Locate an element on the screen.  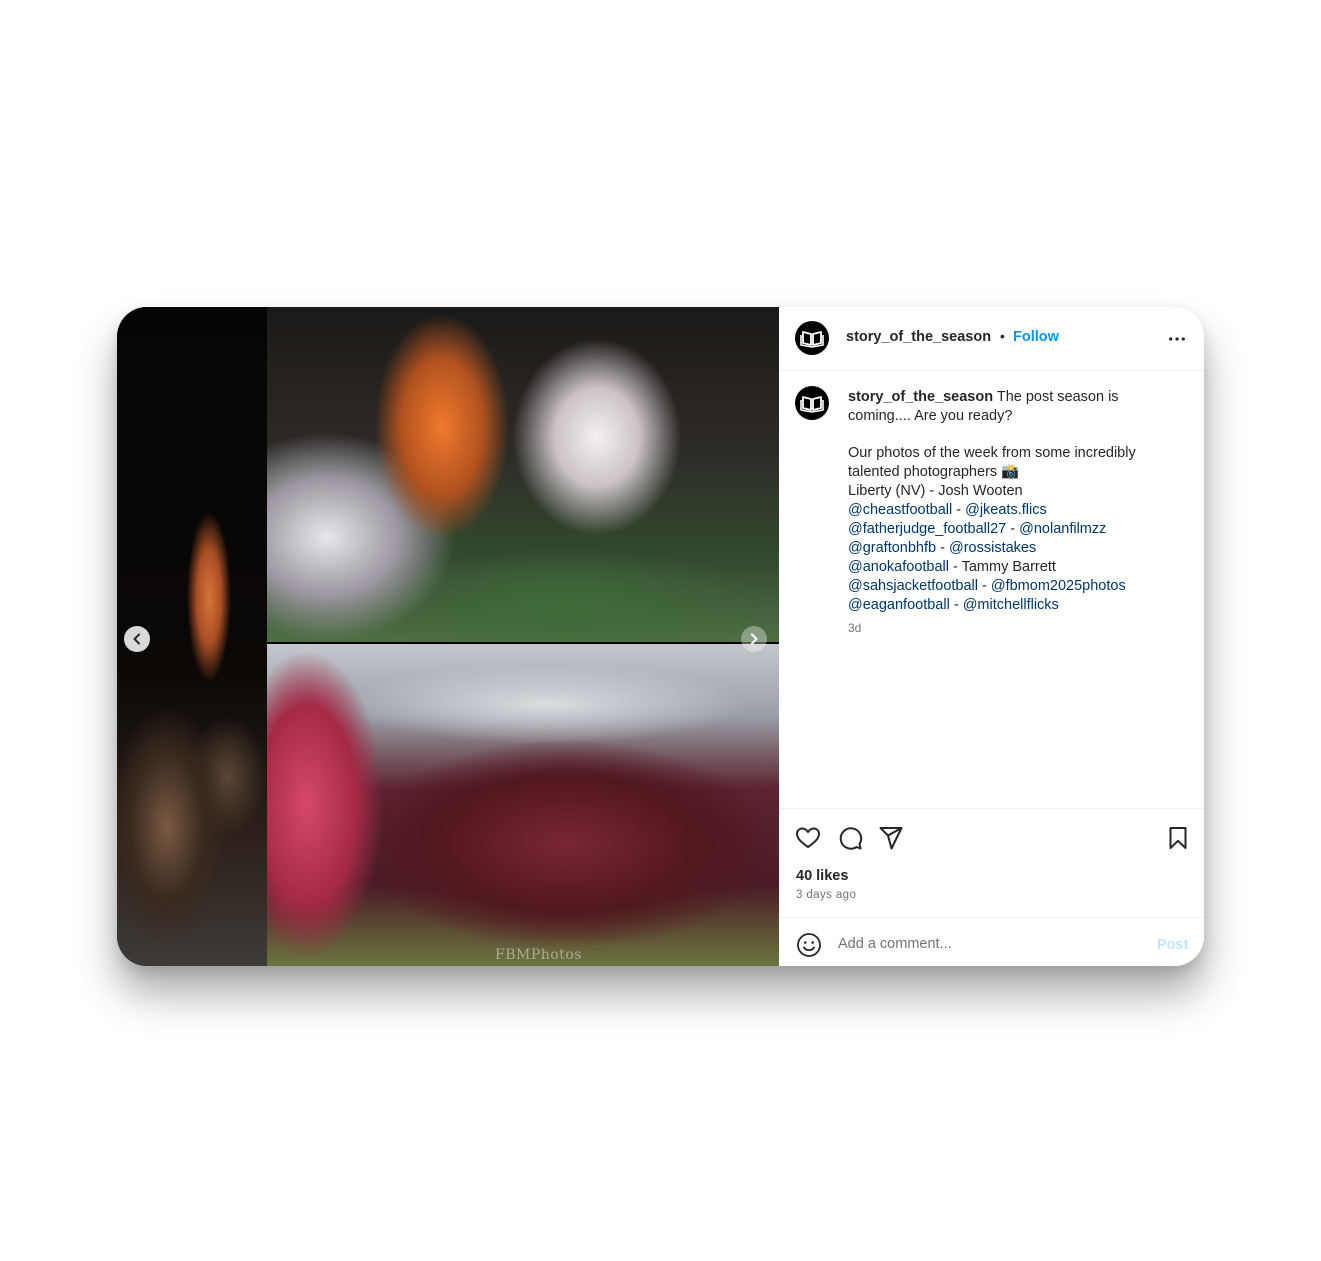
mention-link: @fbmom2025photos is located at coordinates (1058, 586).